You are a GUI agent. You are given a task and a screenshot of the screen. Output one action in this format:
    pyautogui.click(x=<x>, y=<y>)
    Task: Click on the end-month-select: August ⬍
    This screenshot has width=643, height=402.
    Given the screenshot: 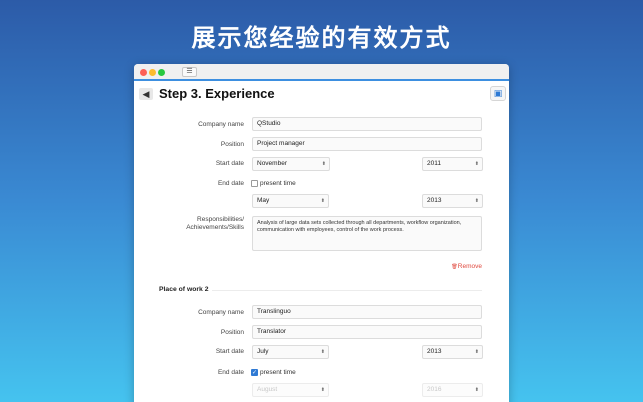 What is the action you would take?
    pyautogui.click(x=290, y=390)
    